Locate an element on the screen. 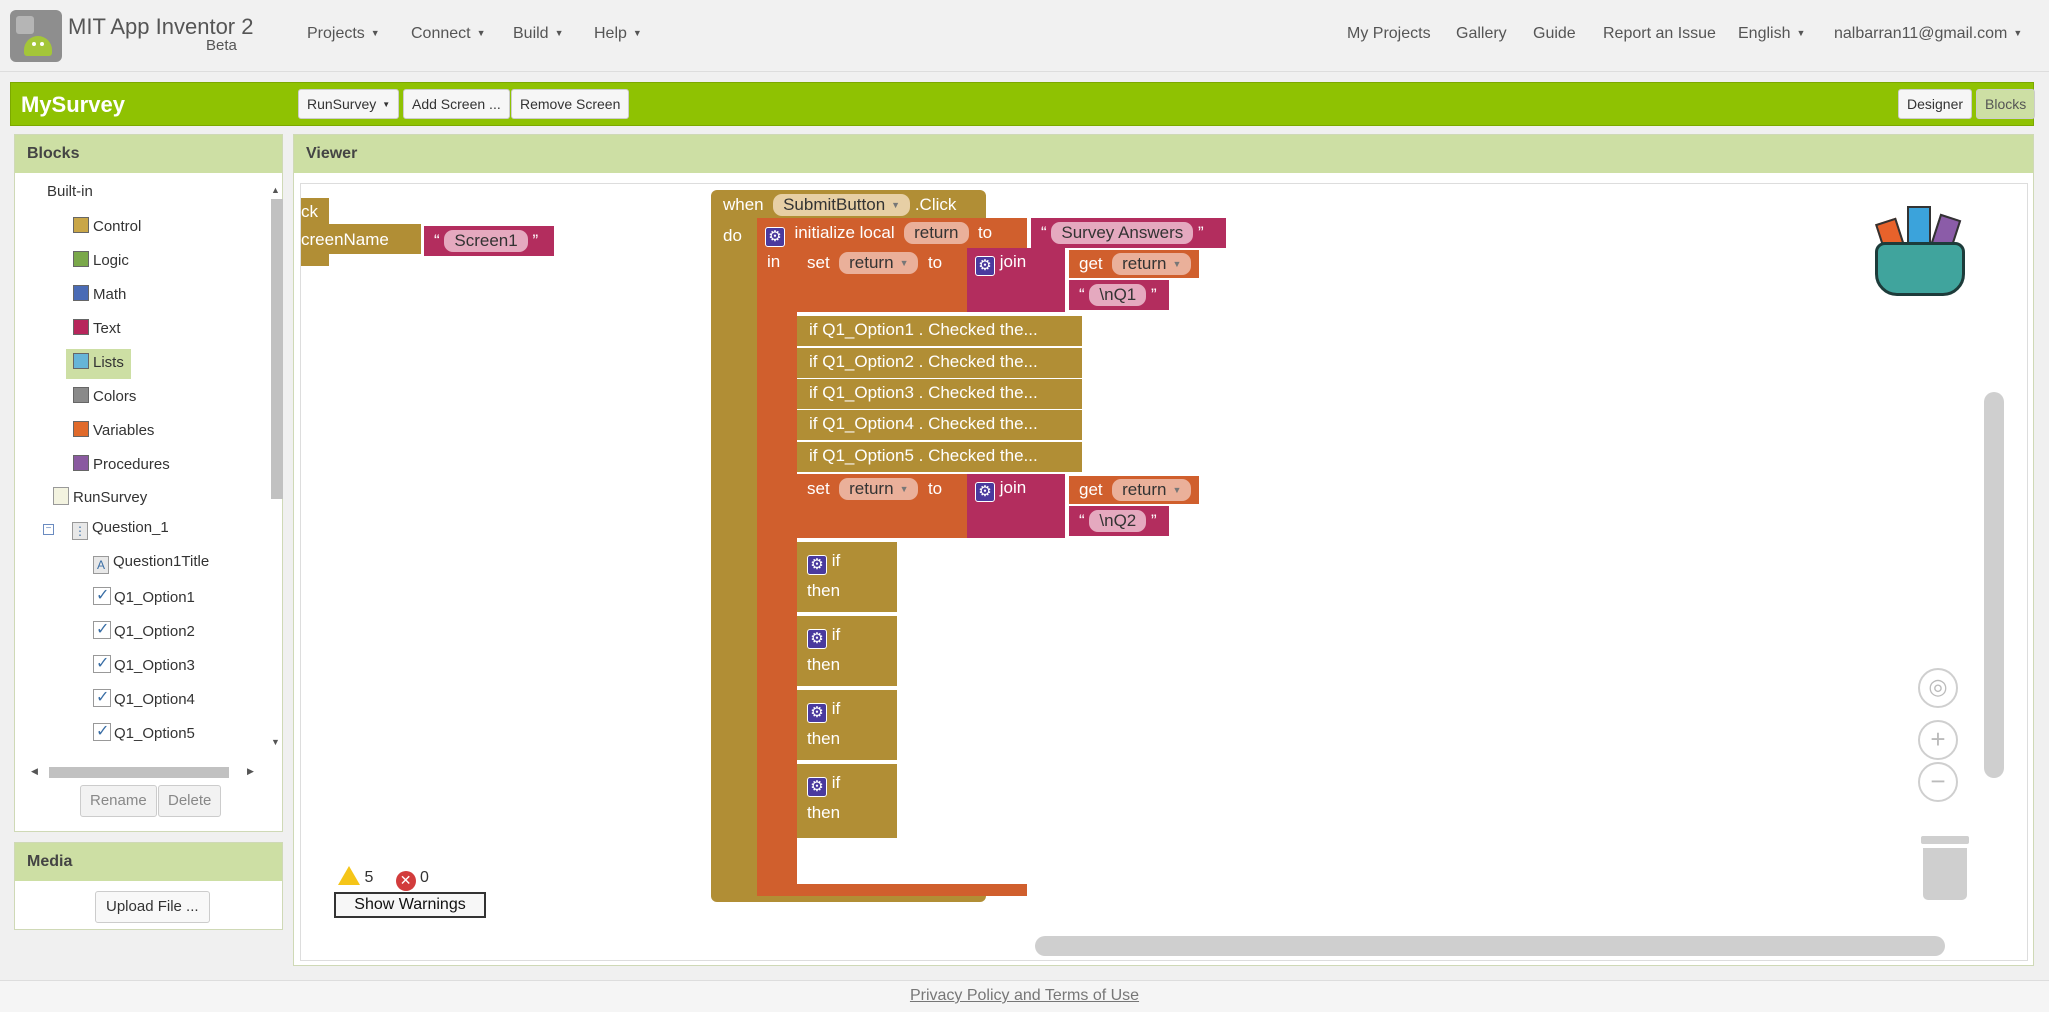  tree-vertical-scrollbar: ▲ ▼ is located at coordinates (276, 467).